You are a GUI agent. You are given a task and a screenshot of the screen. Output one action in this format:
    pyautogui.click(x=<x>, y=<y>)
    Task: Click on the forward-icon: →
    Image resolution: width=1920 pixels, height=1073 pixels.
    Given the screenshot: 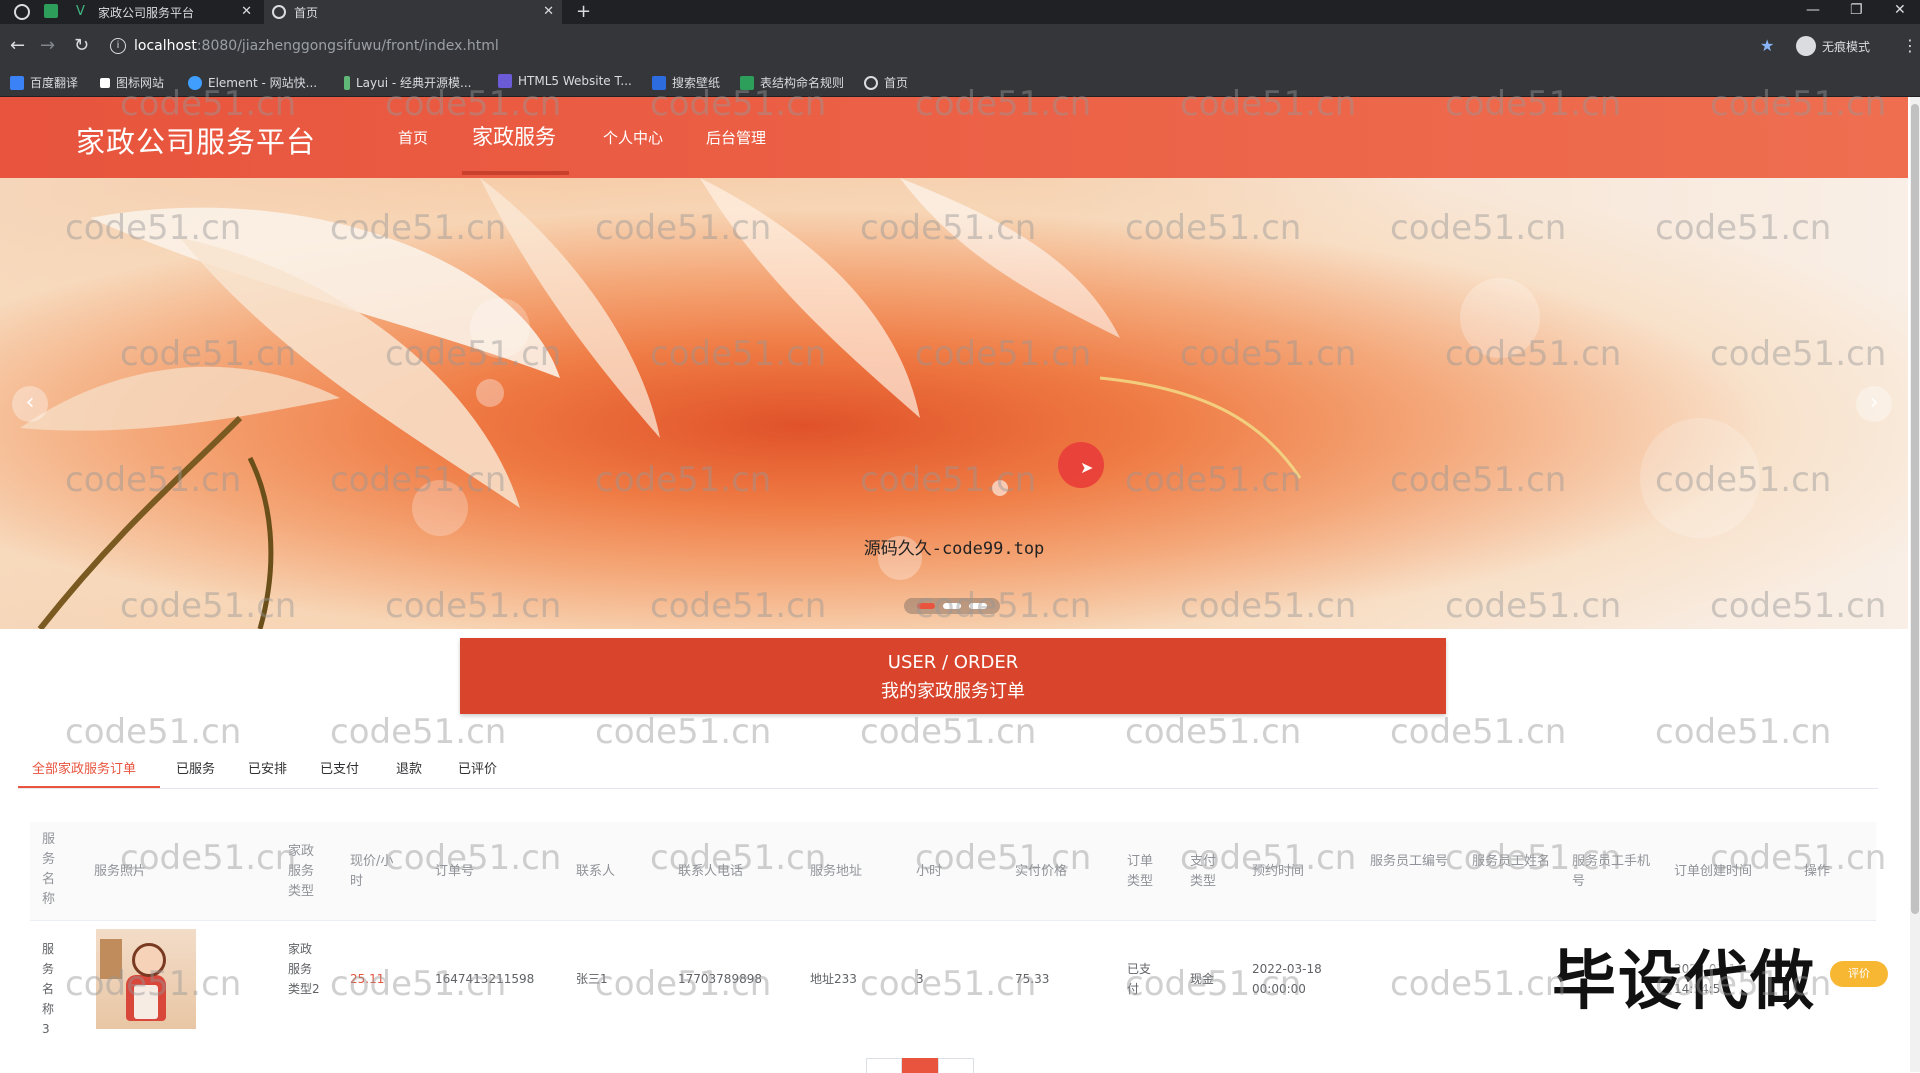 What is the action you would take?
    pyautogui.click(x=47, y=46)
    